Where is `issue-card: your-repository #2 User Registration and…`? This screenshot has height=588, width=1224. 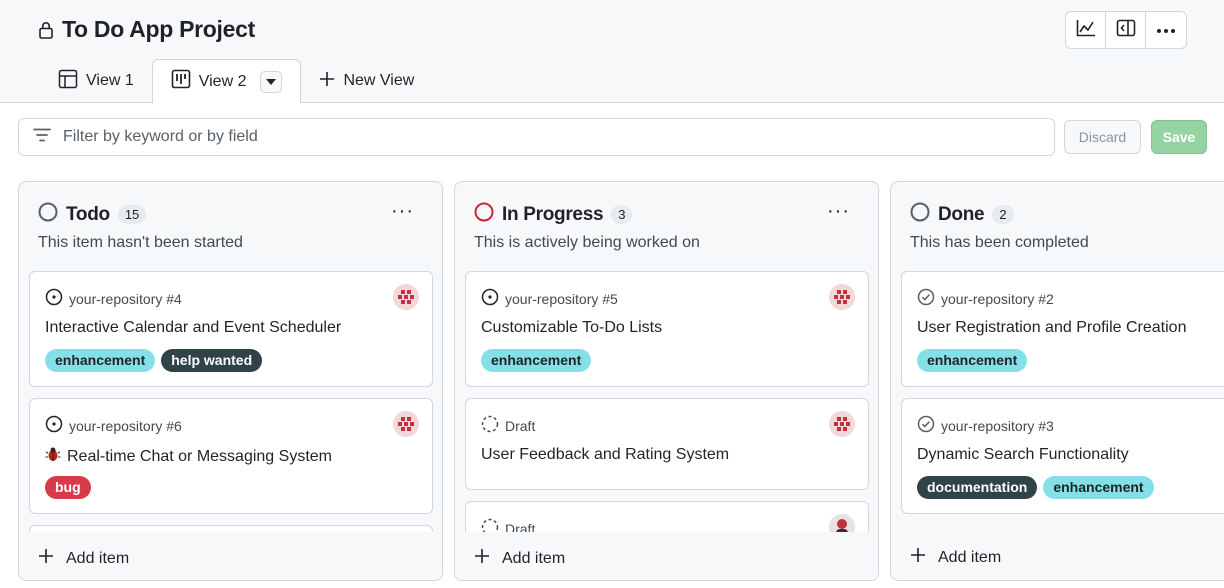 issue-card: your-repository #2 User Registration and… is located at coordinates (1062, 329).